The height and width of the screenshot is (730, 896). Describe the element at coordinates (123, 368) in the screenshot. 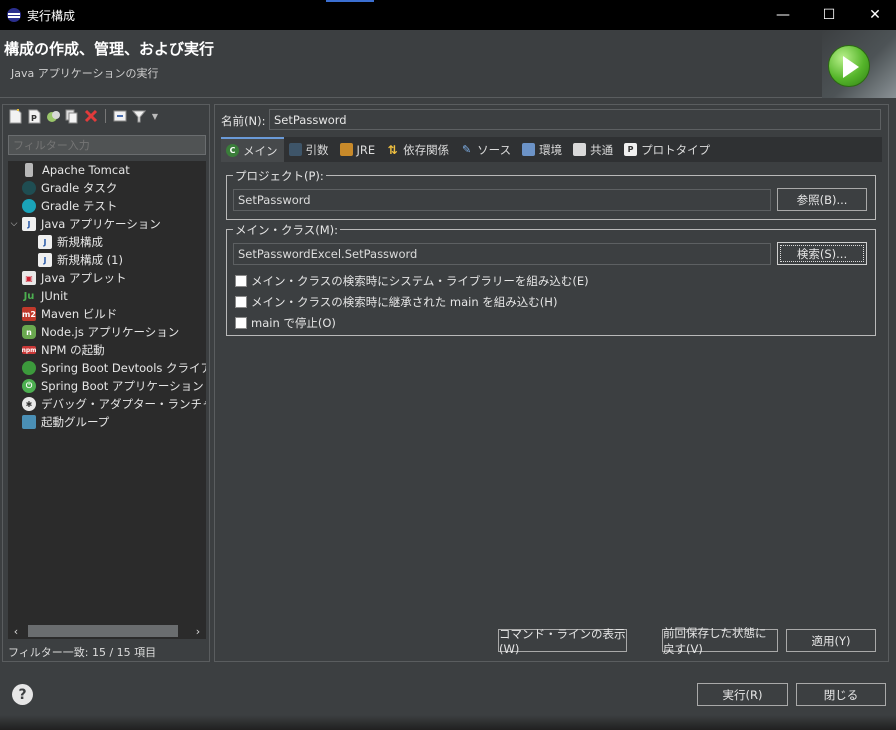

I see `tree-item-label: Spring Boot Devtools クライアント` at that location.